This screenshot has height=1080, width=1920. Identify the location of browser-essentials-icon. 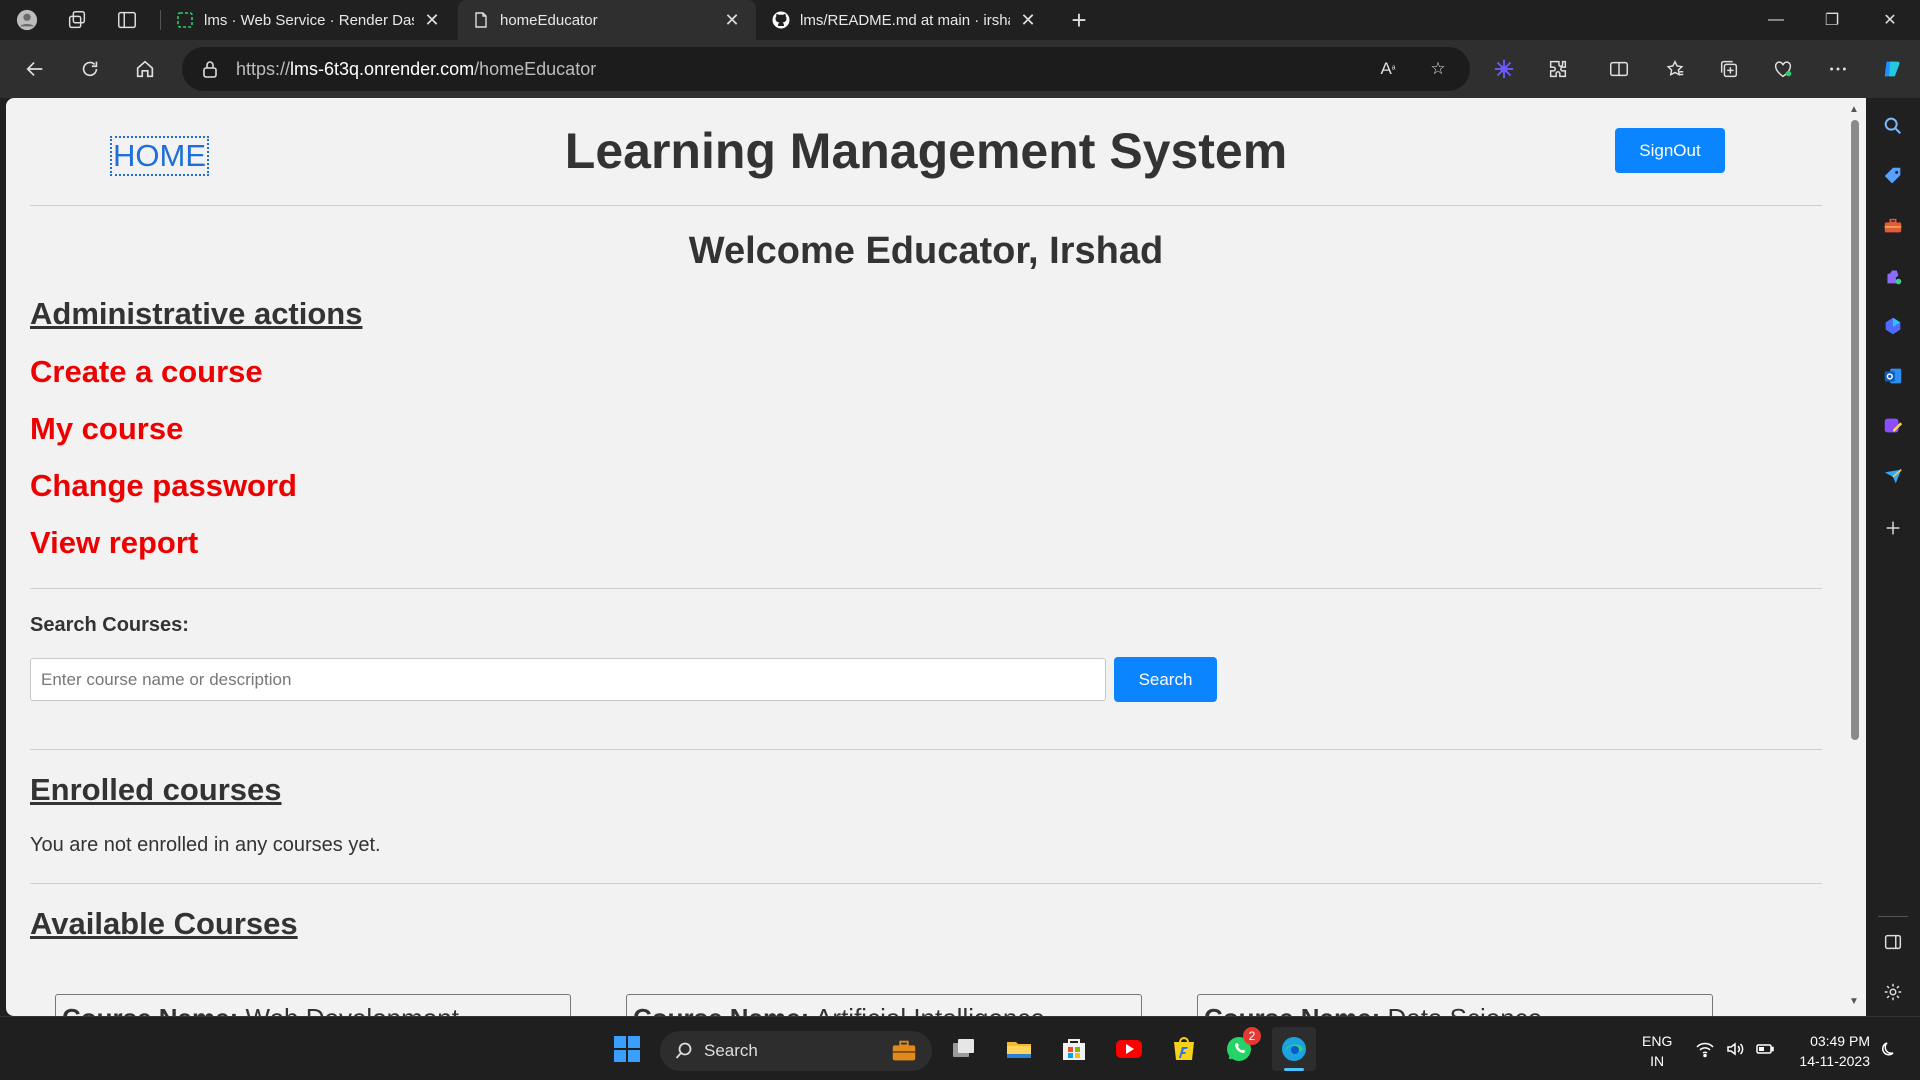
(1783, 69).